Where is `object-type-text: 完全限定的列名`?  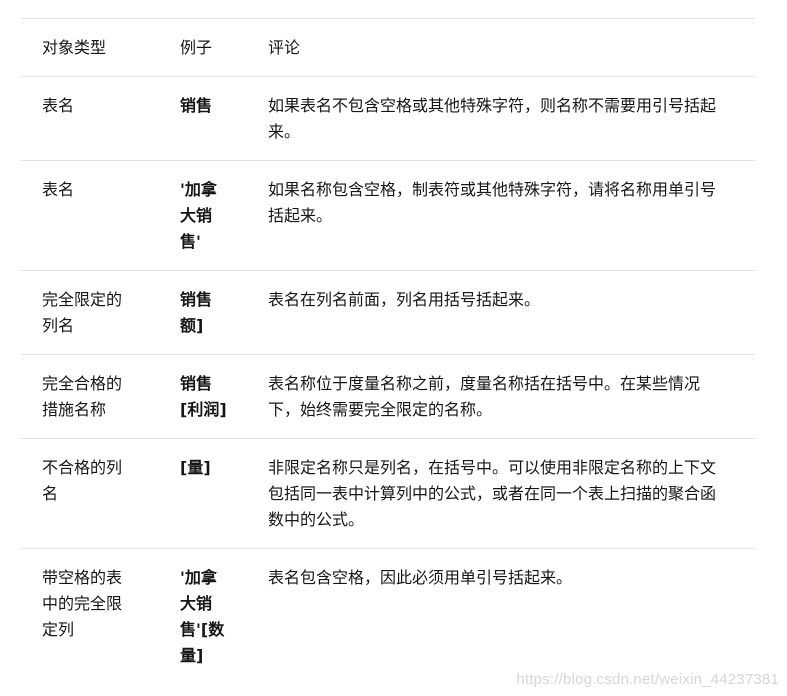
object-type-text: 完全限定的列名 is located at coordinates (82, 312).